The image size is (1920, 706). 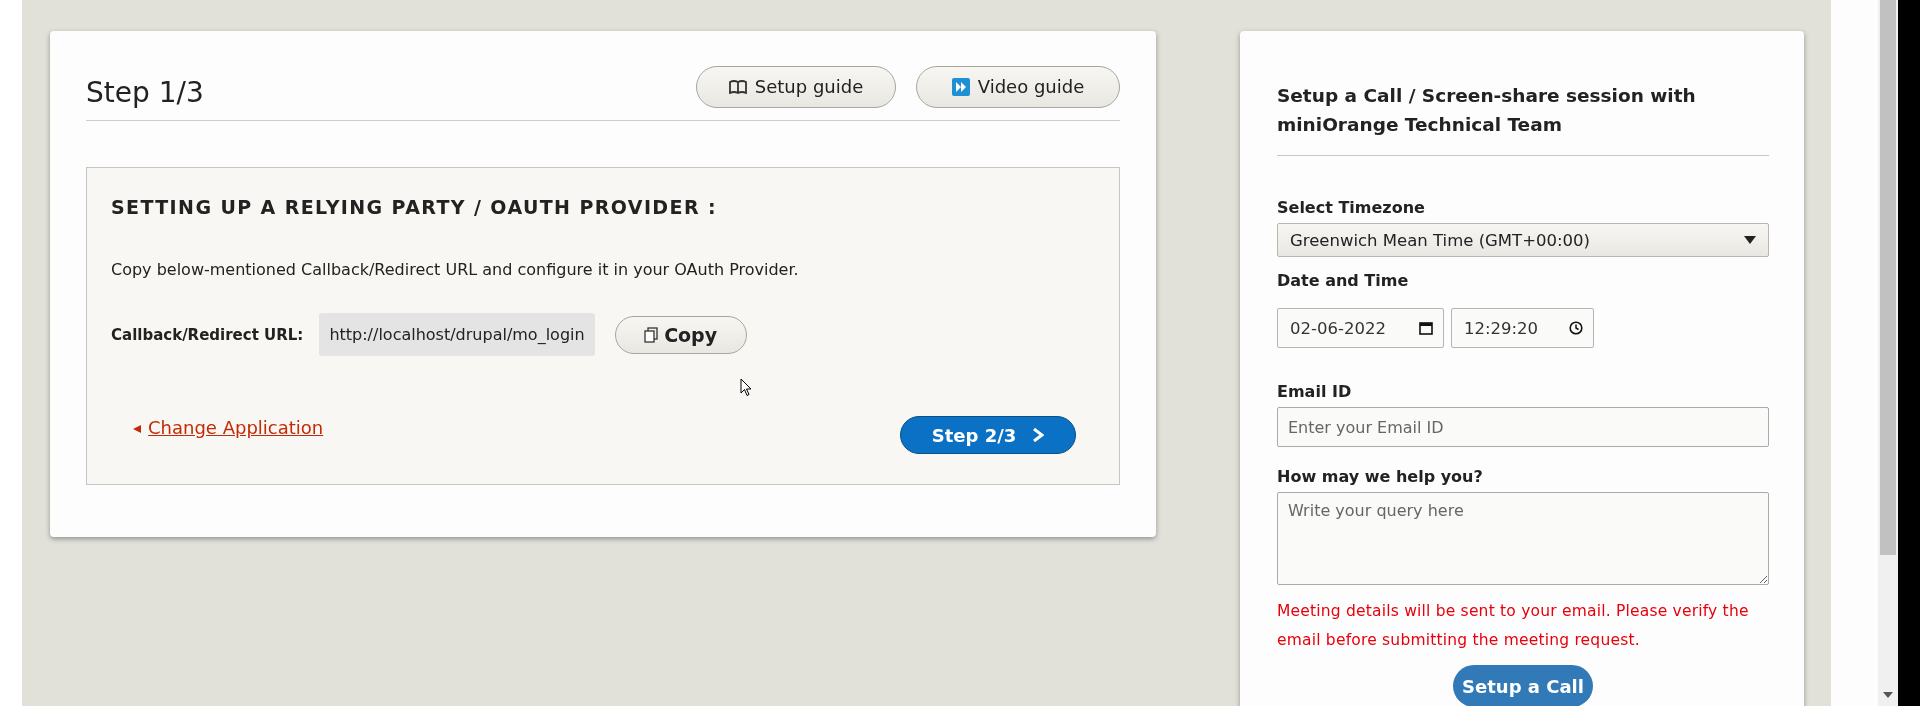 What do you see at coordinates (1360, 328) in the screenshot?
I see `date-field: 02-06-2022` at bounding box center [1360, 328].